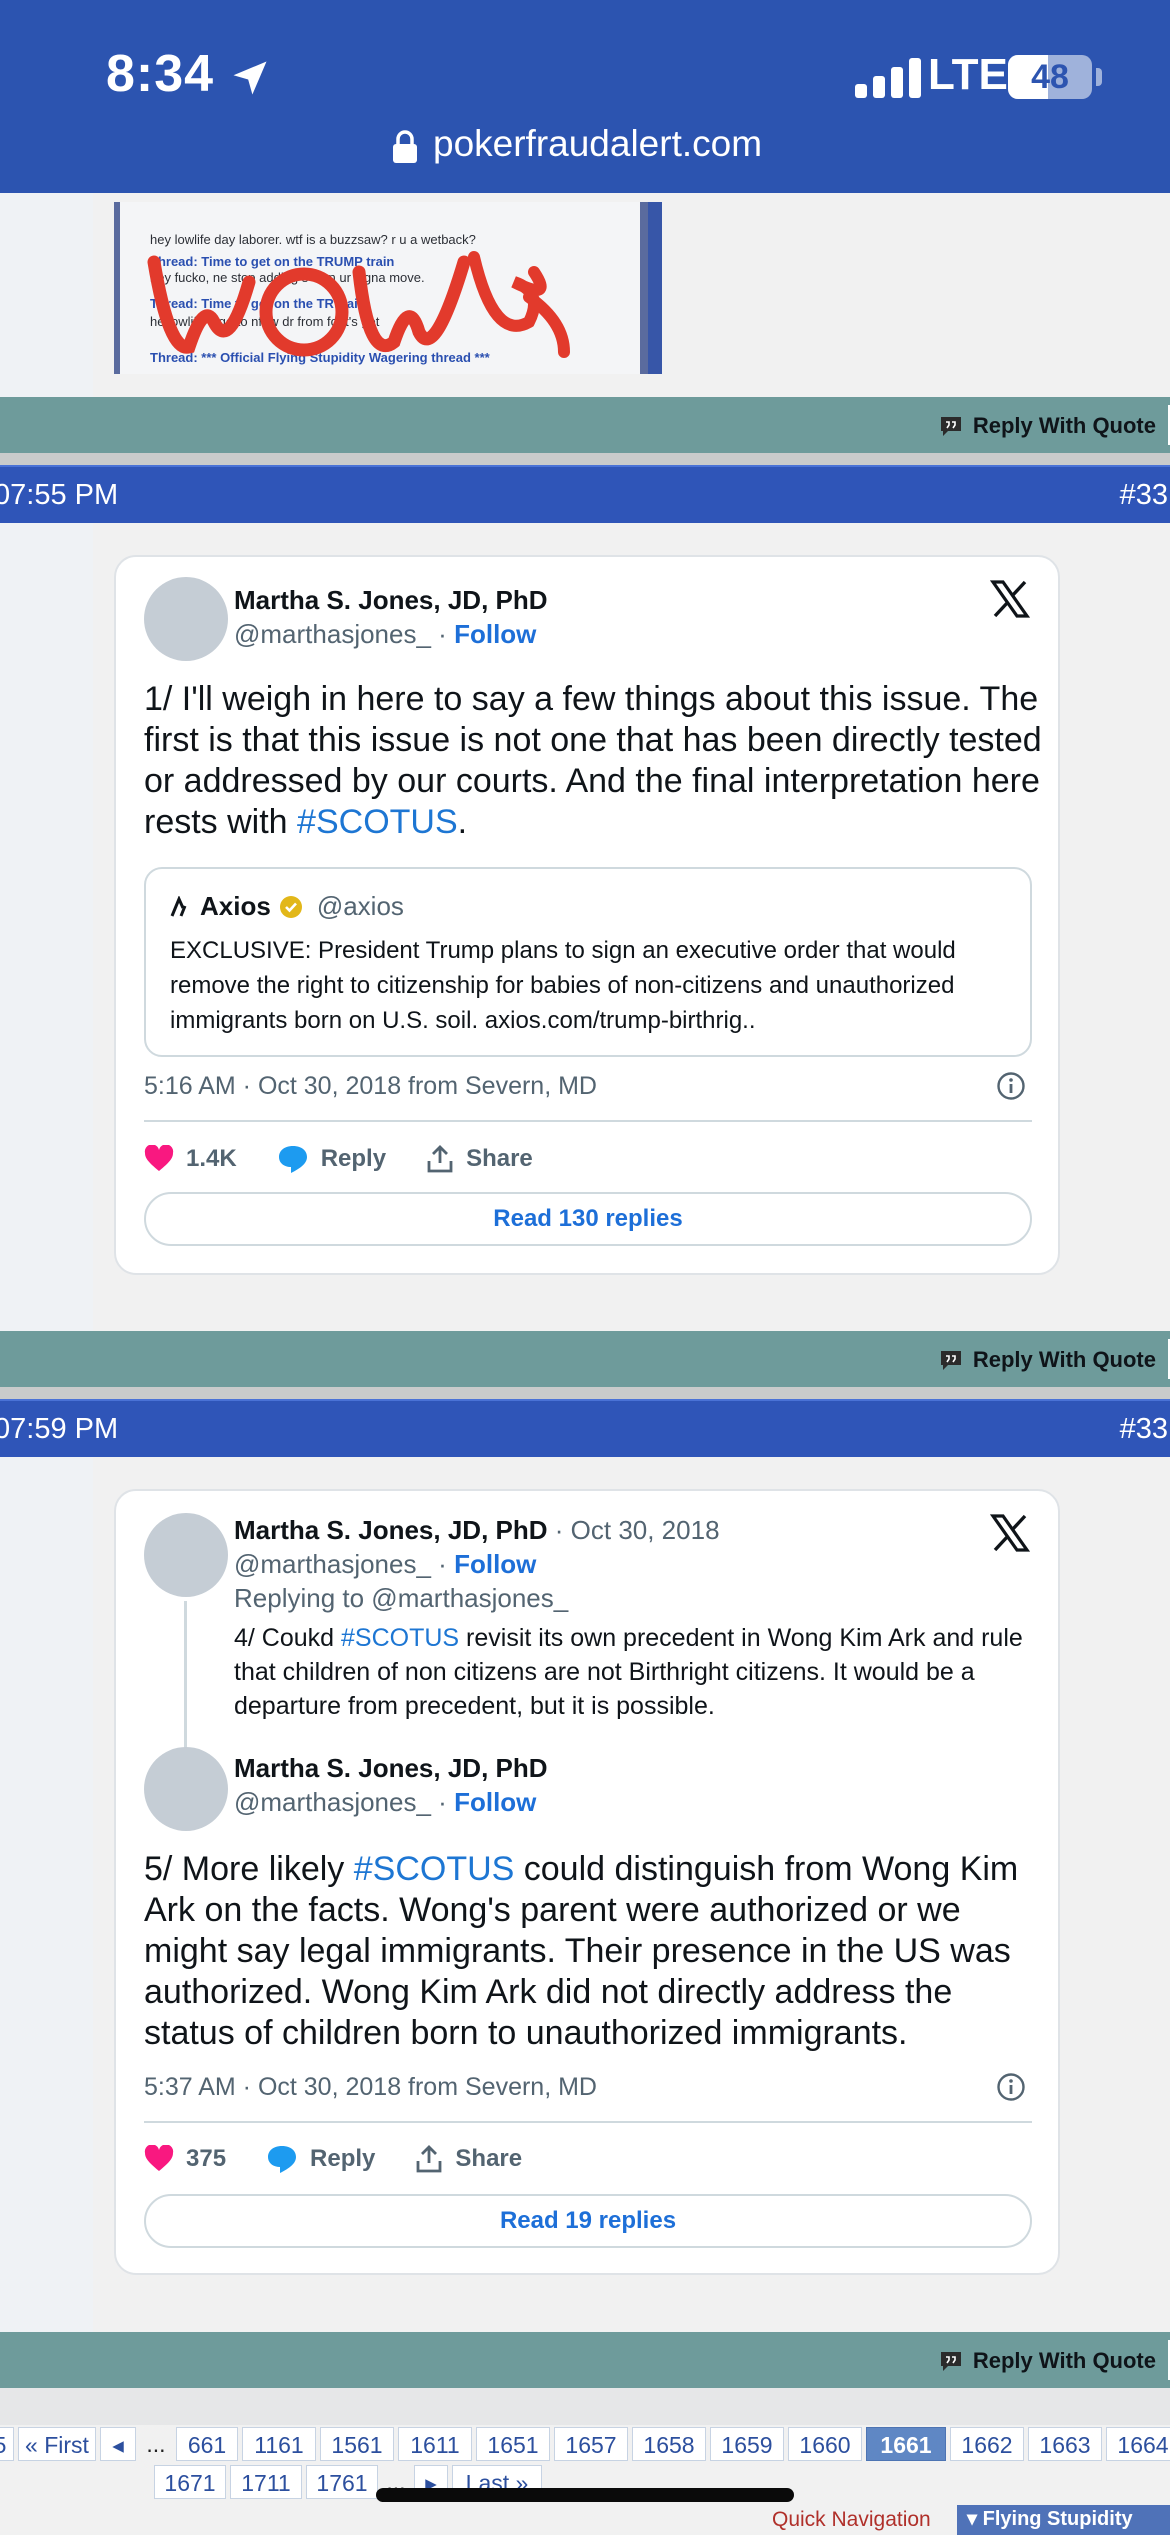  I want to click on pagination-link: 1658, so click(669, 2444).